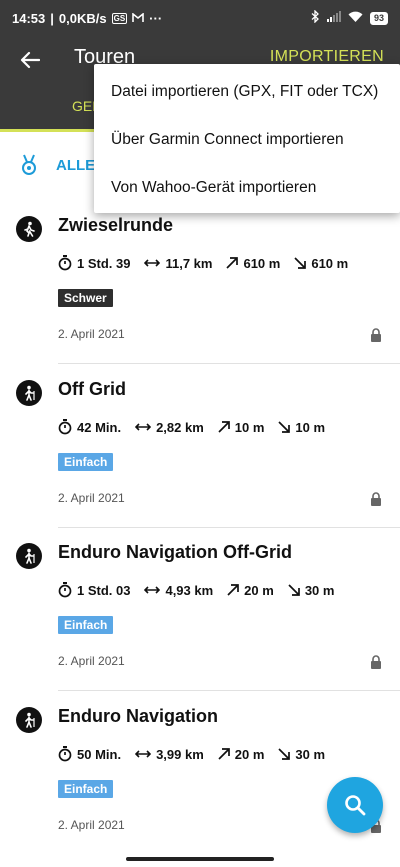 Image resolution: width=400 pixels, height=867 pixels. Describe the element at coordinates (104, 263) in the screenshot. I see `duration-value: 1 Std. 39` at that location.